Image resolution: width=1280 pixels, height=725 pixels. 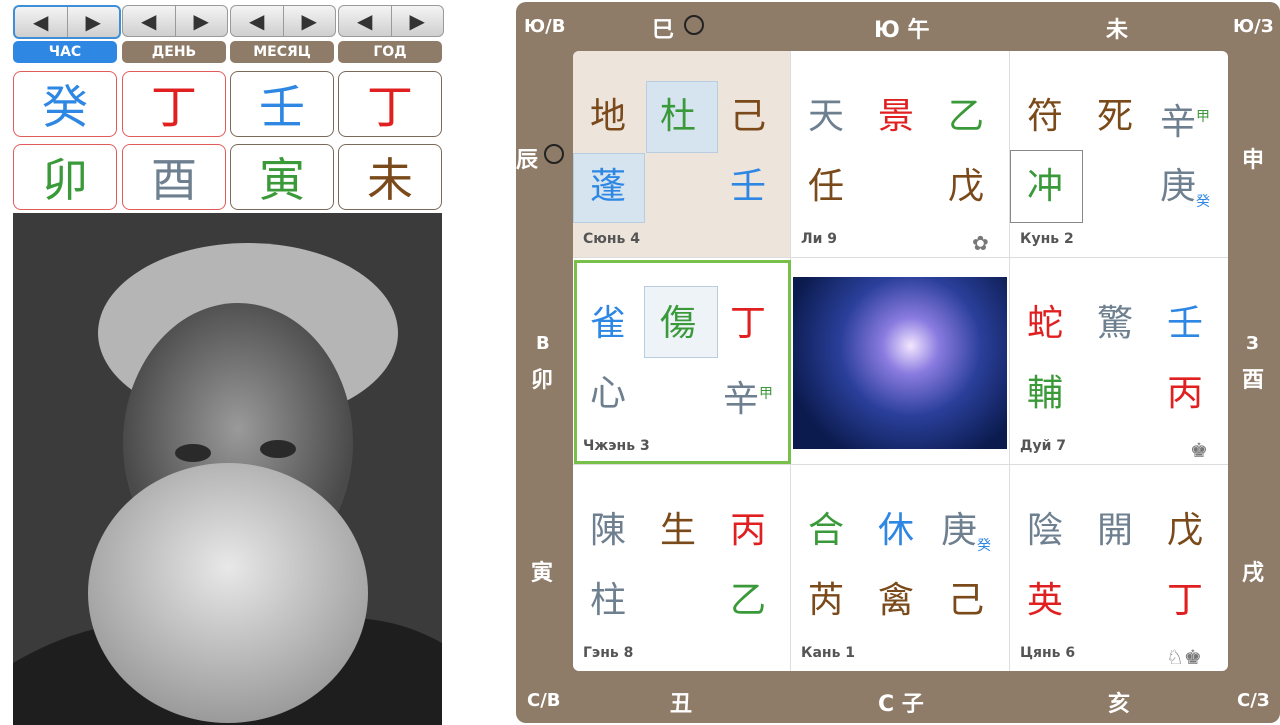 I want to click on month-branch: 寅, so click(x=282, y=177).